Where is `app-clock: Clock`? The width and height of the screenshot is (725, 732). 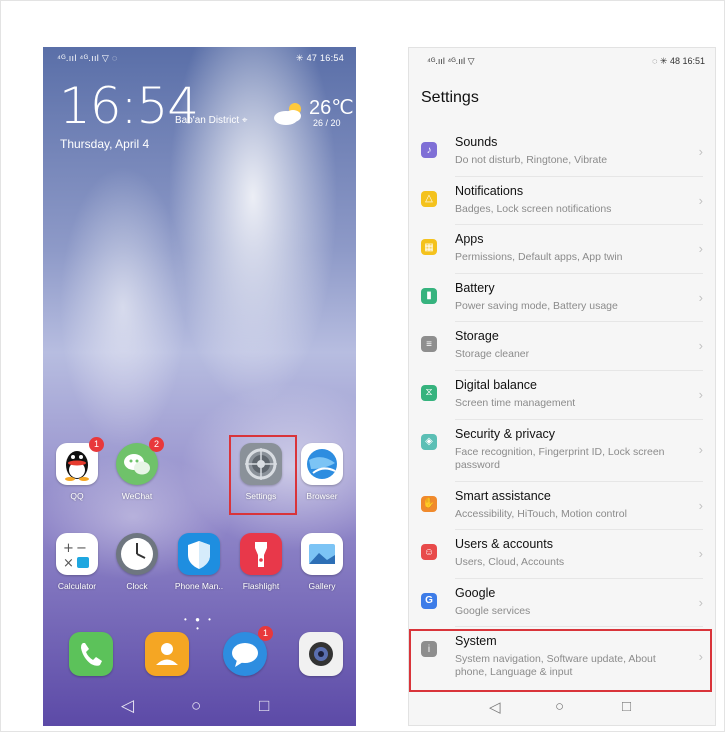
app-clock: Clock is located at coordinates (137, 562).